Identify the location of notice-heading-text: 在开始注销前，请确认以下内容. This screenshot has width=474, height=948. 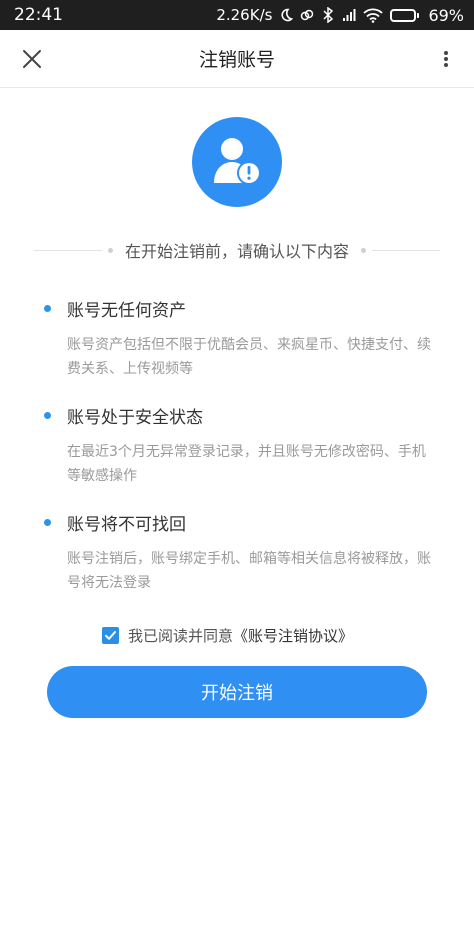
(237, 251).